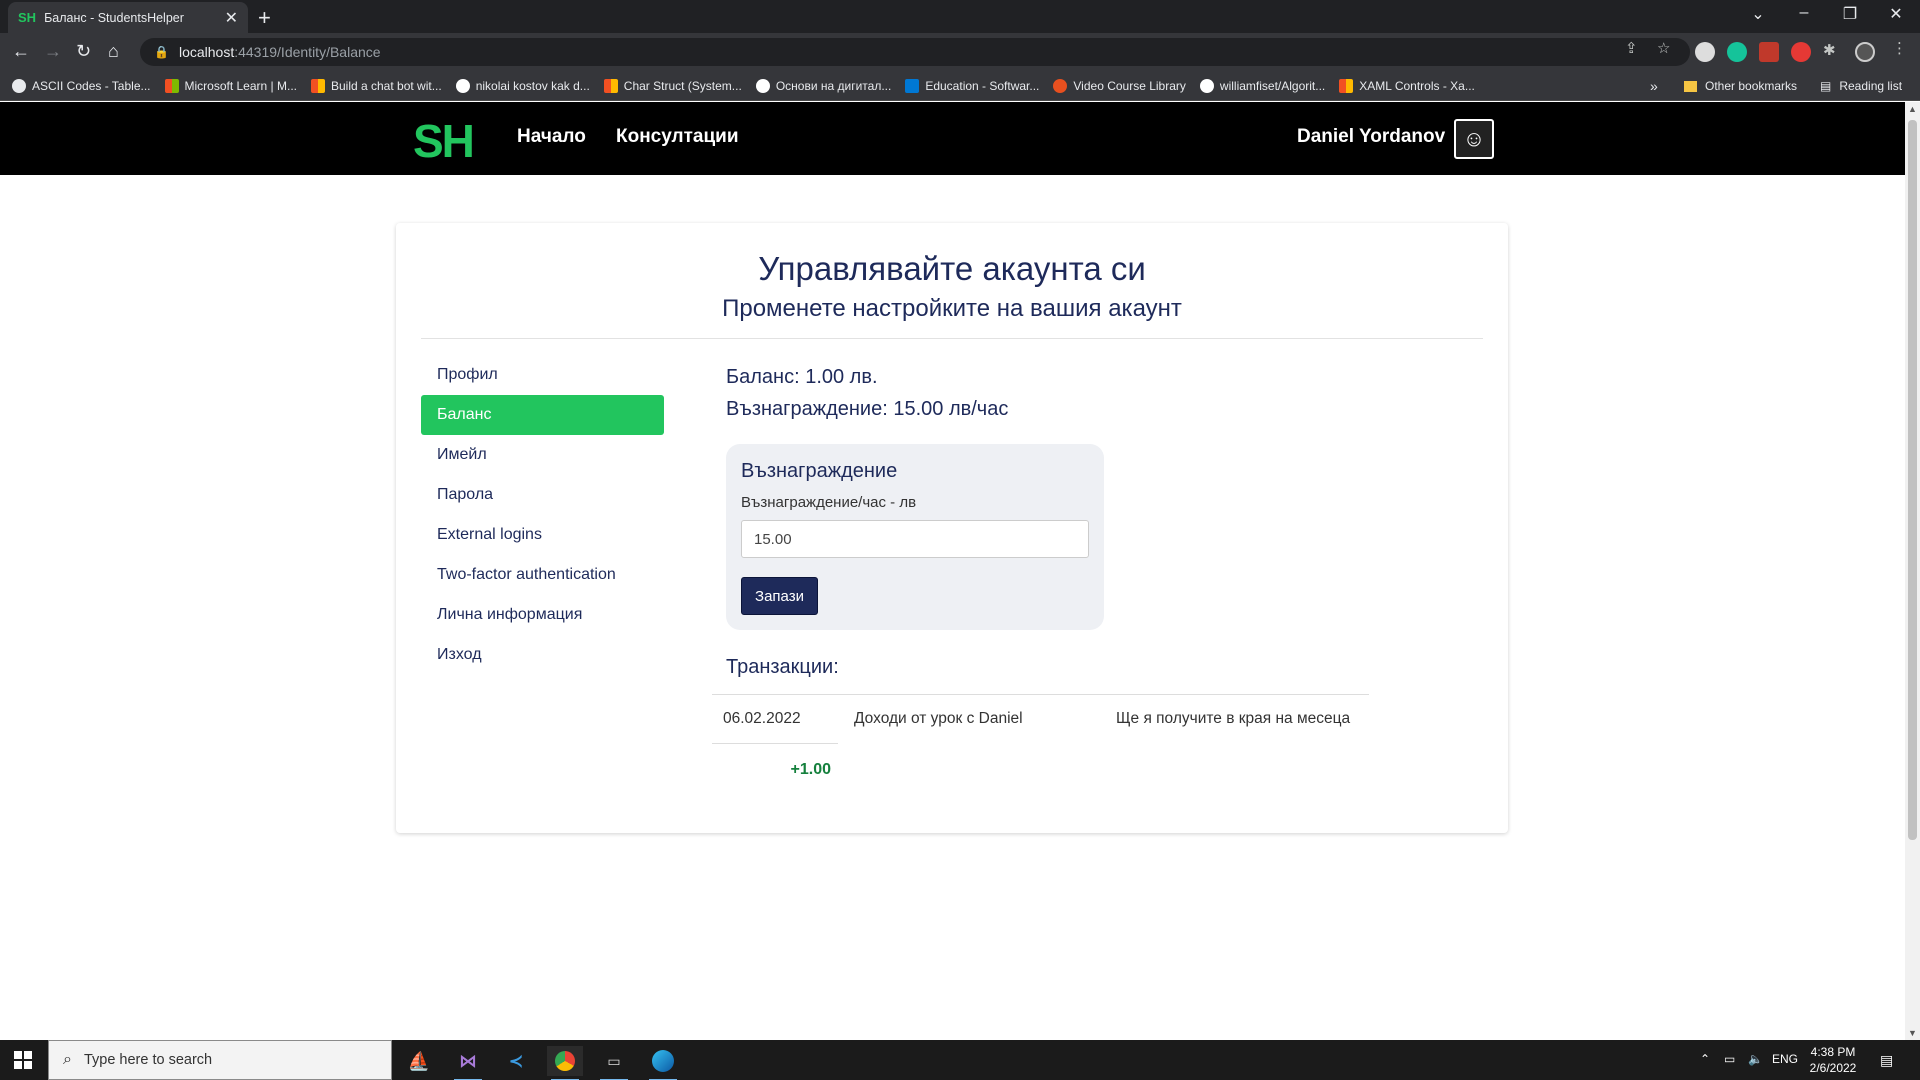 The height and width of the screenshot is (1080, 1920). What do you see at coordinates (1737, 52) in the screenshot?
I see `grammarly-icon` at bounding box center [1737, 52].